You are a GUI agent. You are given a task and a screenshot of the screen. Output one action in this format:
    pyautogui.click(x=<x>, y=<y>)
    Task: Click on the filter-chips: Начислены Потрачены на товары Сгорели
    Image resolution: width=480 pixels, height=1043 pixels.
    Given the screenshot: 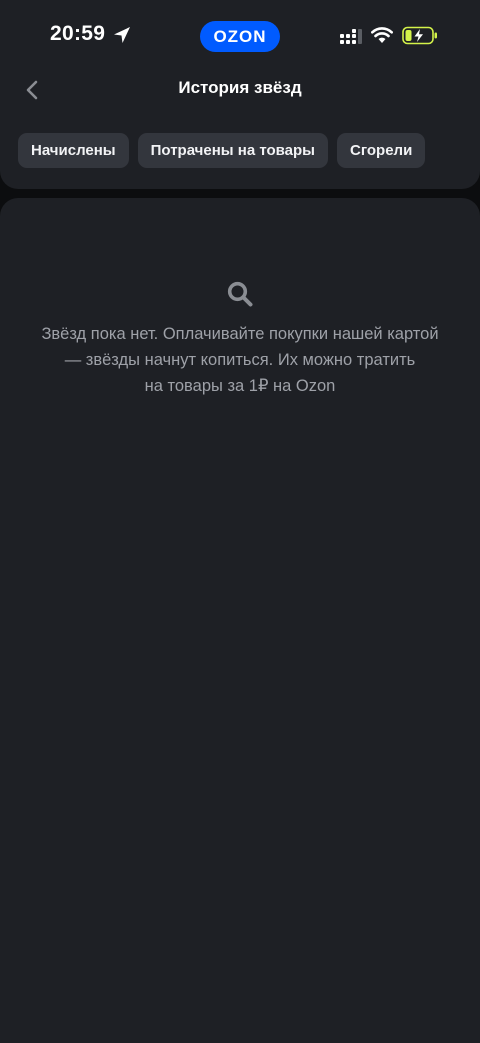 What is the action you would take?
    pyautogui.click(x=222, y=150)
    